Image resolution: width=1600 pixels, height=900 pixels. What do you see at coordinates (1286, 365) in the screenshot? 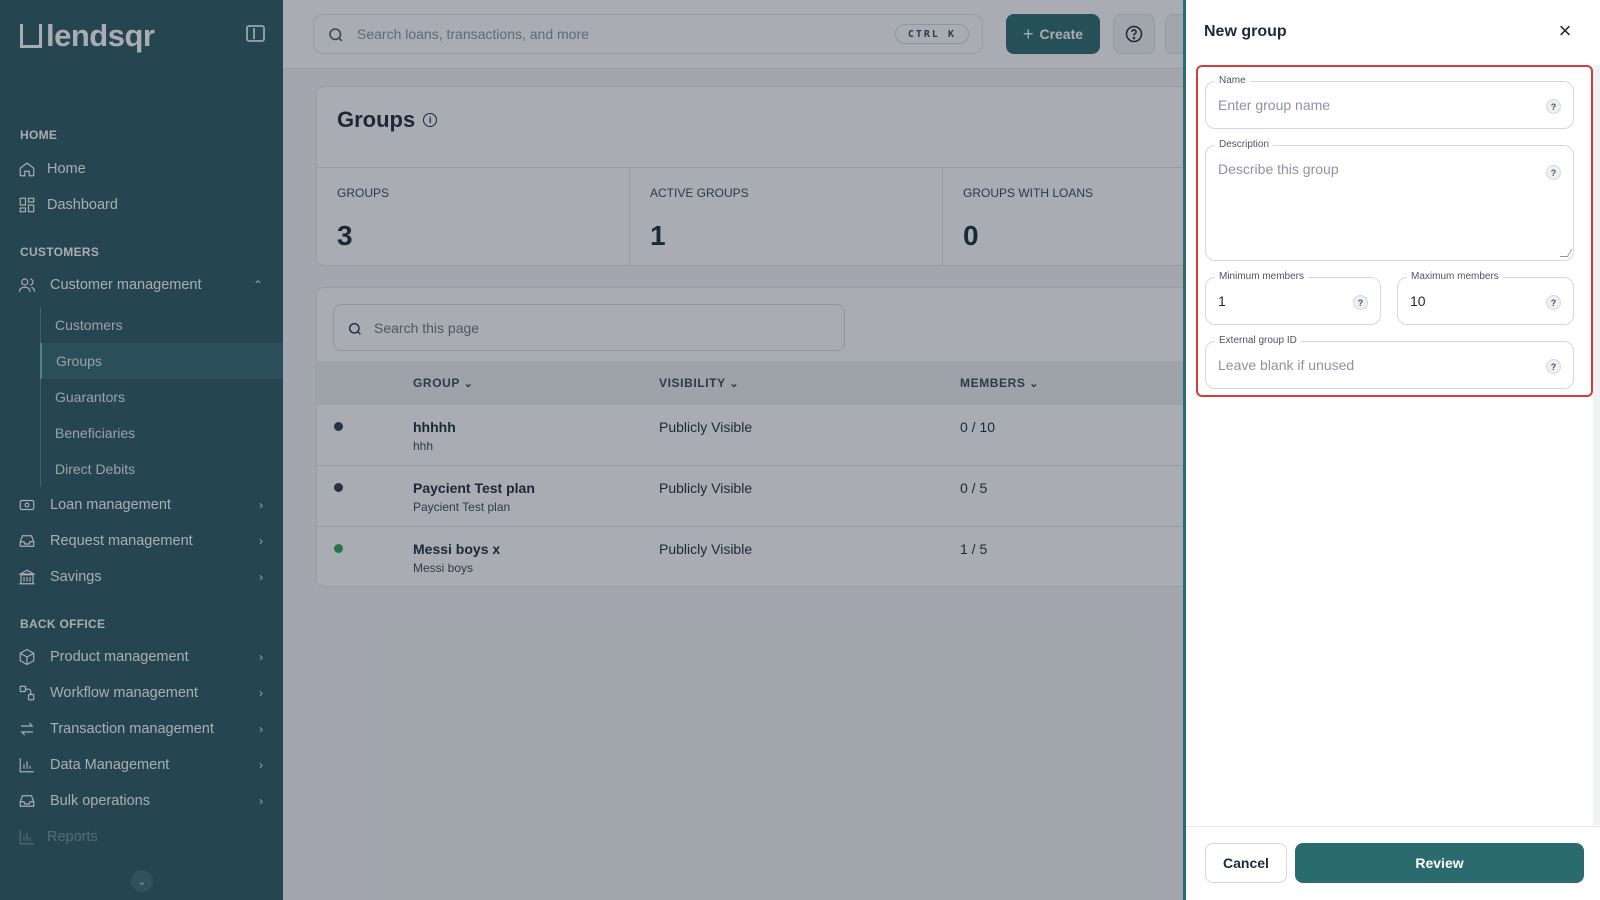
I see `field-placeholder: Leave blank if unused` at bounding box center [1286, 365].